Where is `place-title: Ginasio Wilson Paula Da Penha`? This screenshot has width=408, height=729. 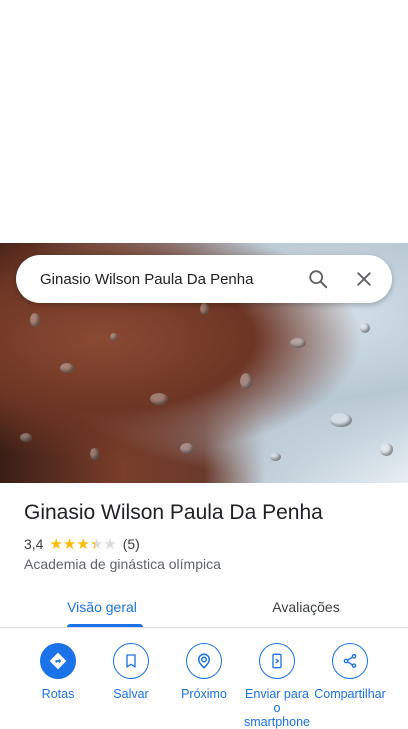
place-title: Ginasio Wilson Paula Da Penha is located at coordinates (173, 512).